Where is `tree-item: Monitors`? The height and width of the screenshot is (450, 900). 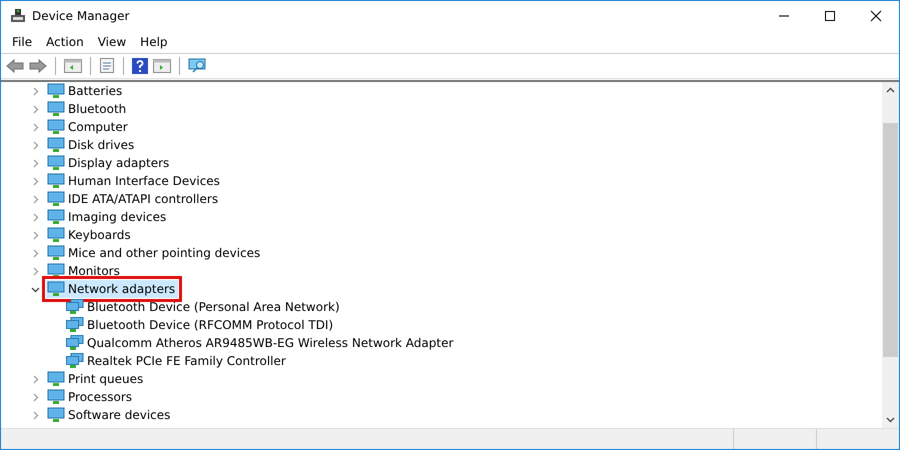
tree-item: Monitors is located at coordinates (84, 271).